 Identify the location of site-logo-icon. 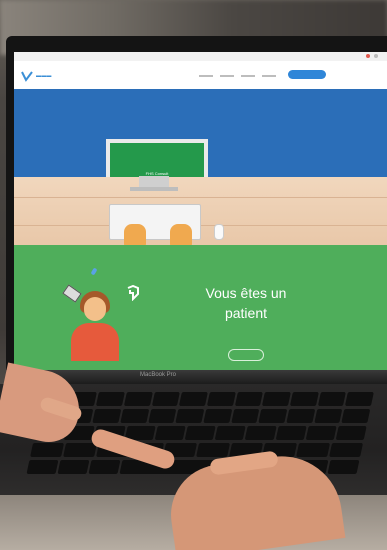
(27, 76).